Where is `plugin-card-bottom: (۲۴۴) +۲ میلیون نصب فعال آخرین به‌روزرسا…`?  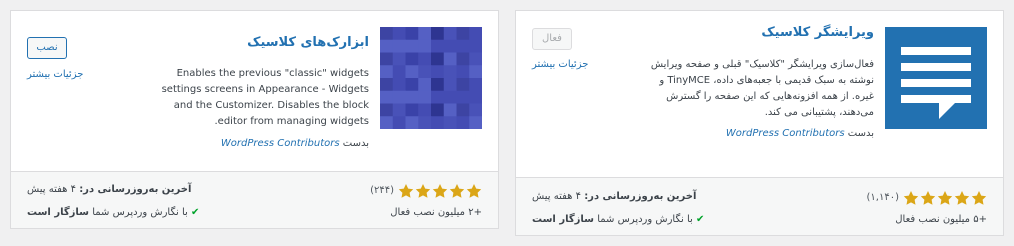 plugin-card-bottom: (۲۴۴) +۲ میلیون نصب فعال آخرین به‌روزرسا… is located at coordinates (254, 199).